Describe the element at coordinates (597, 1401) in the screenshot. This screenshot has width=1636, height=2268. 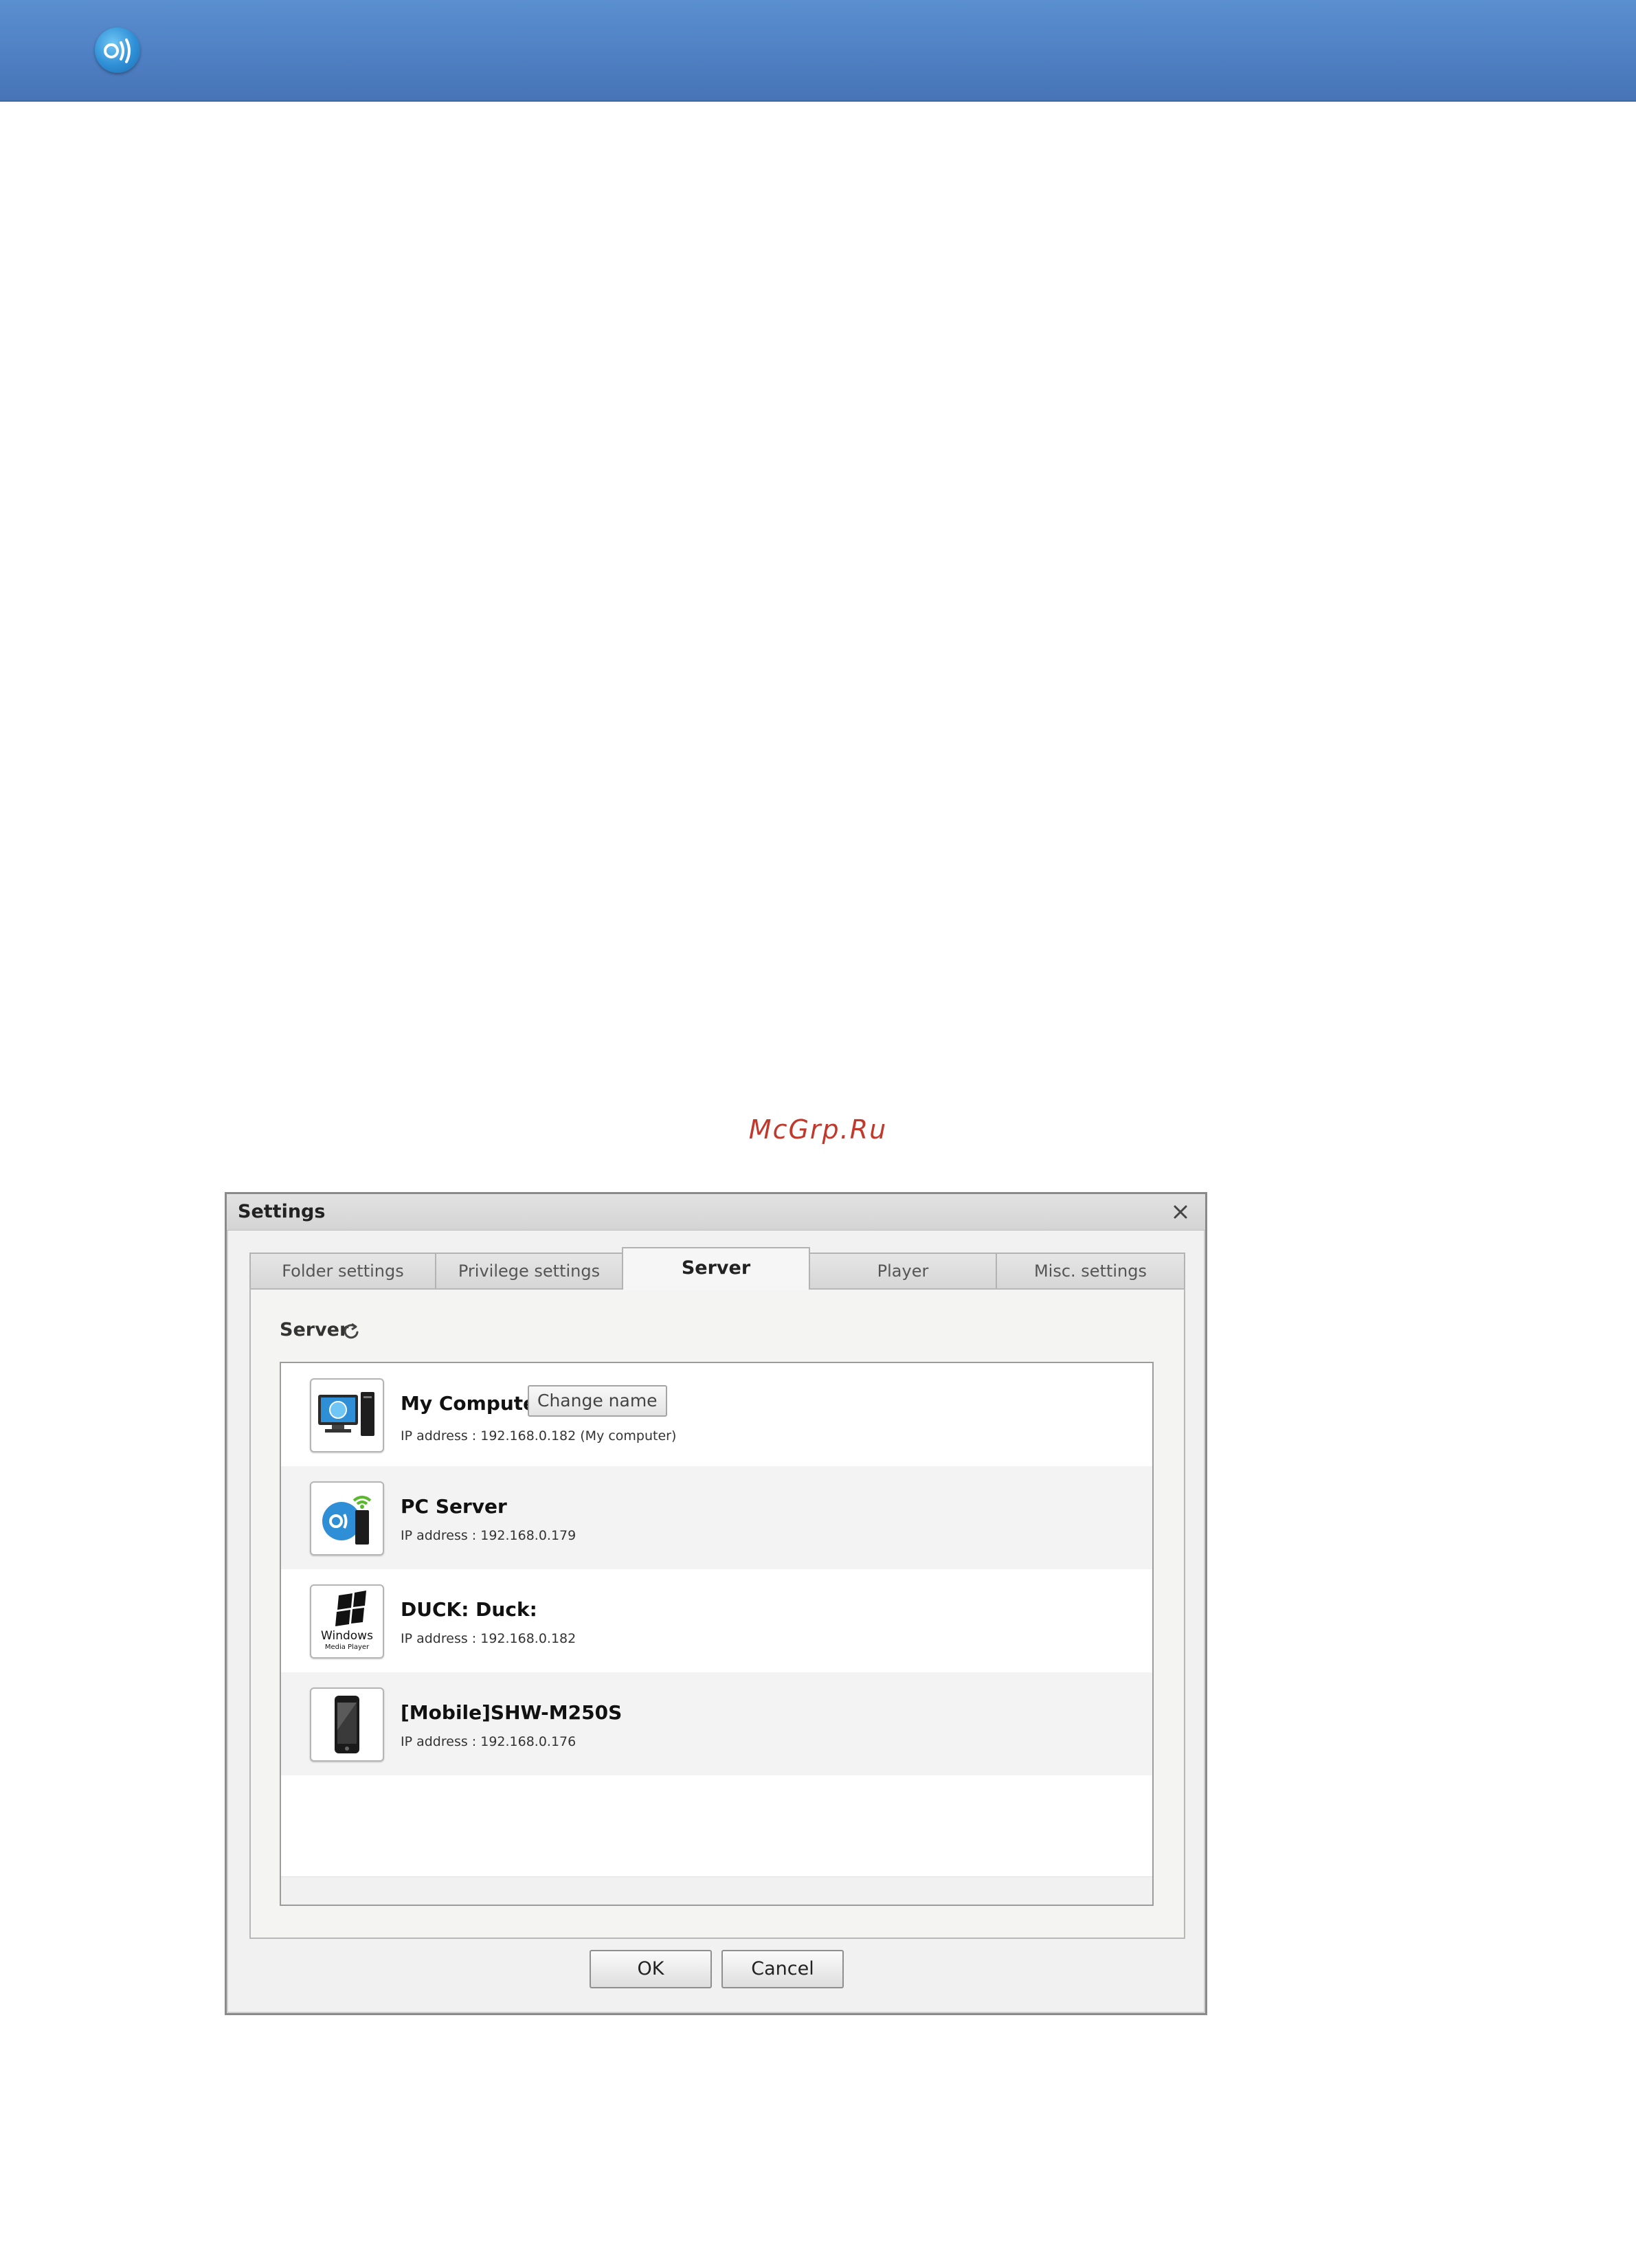
I see `change-name-button: Change name` at that location.